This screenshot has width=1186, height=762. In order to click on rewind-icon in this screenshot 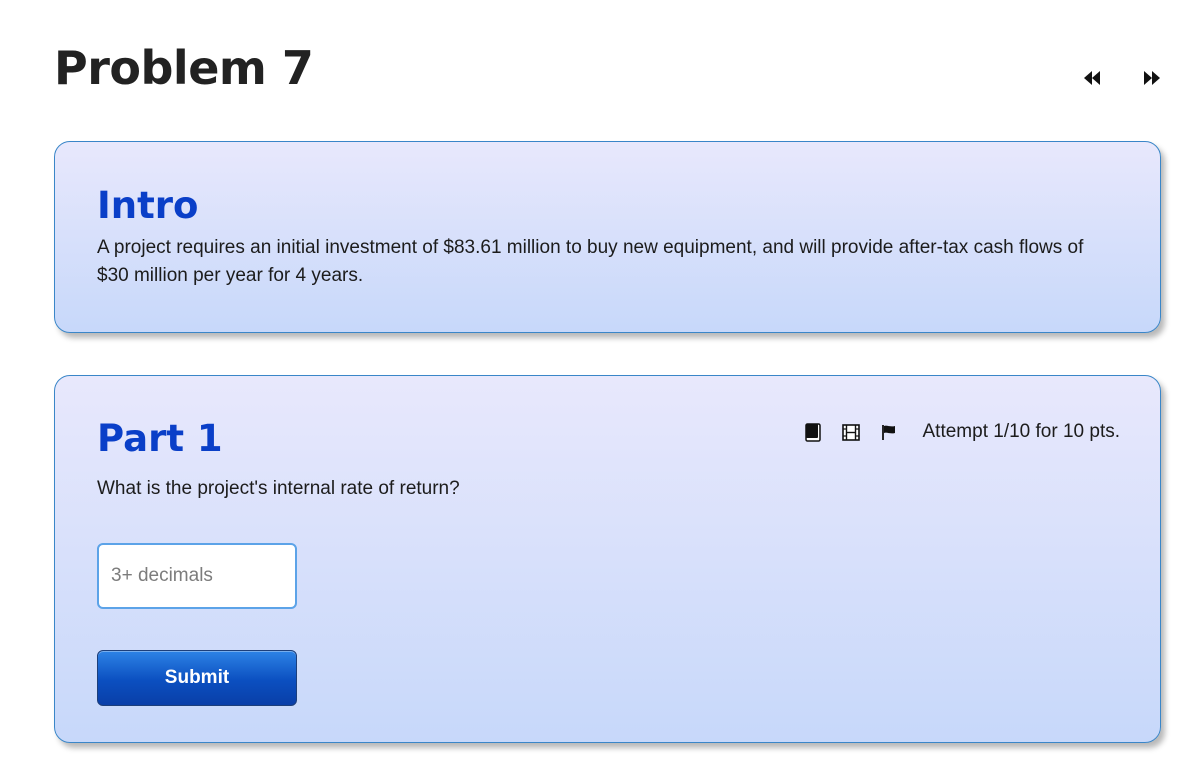, I will do `click(1092, 78)`.